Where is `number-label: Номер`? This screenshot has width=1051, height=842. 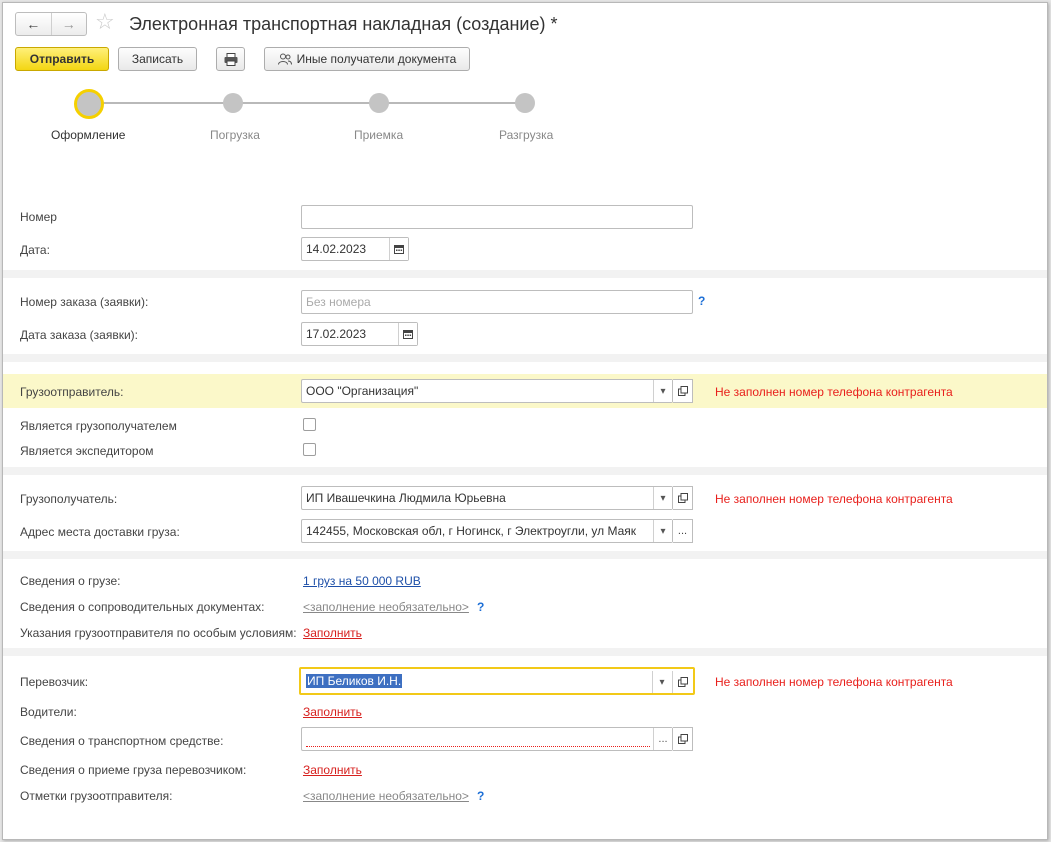 number-label: Номер is located at coordinates (38, 217).